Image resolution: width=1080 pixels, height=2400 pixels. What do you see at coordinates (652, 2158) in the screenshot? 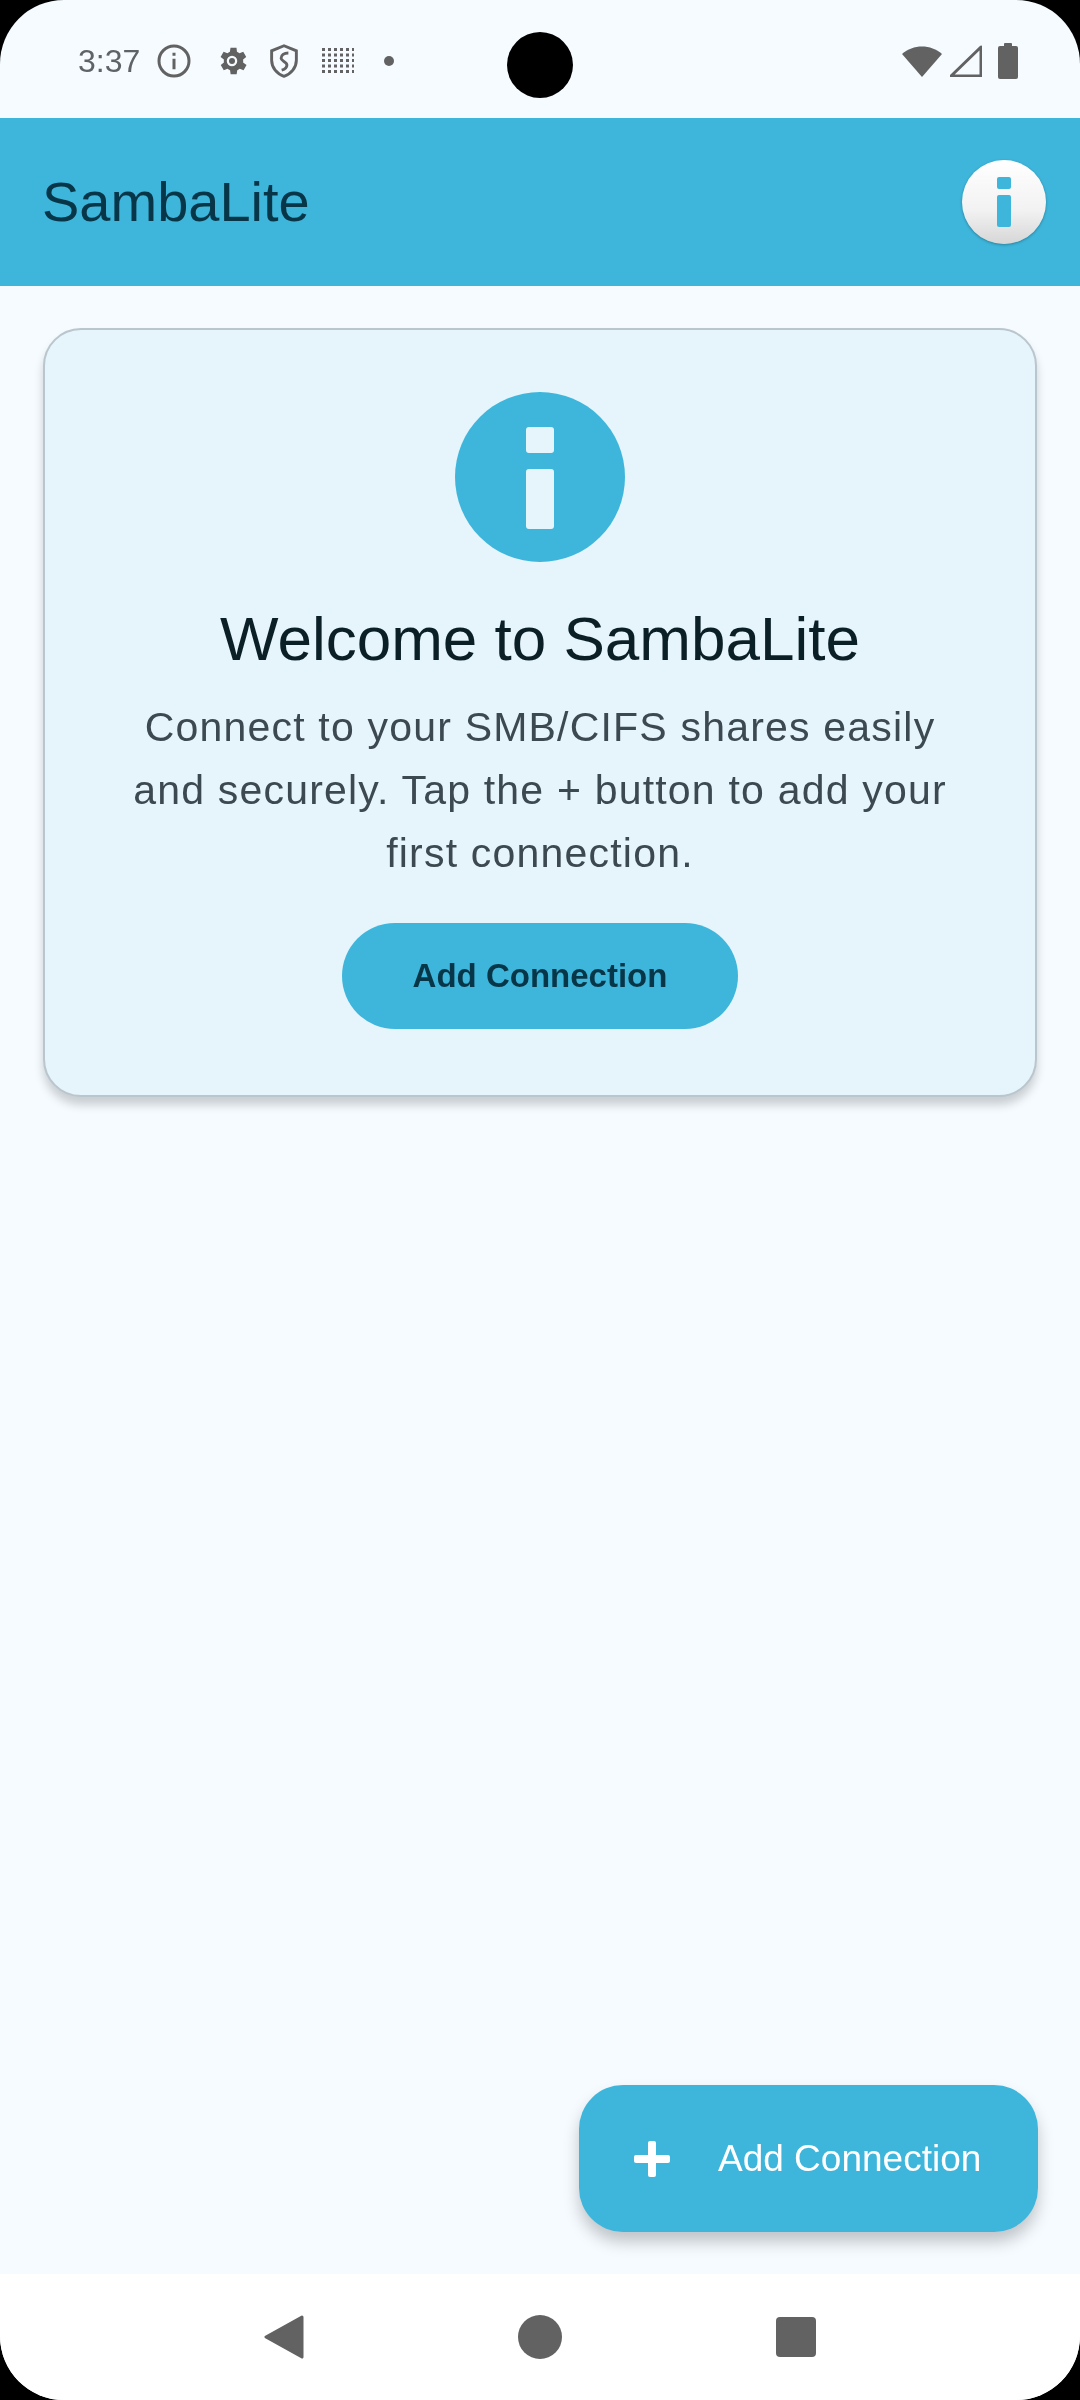
I see `plus-icon` at bounding box center [652, 2158].